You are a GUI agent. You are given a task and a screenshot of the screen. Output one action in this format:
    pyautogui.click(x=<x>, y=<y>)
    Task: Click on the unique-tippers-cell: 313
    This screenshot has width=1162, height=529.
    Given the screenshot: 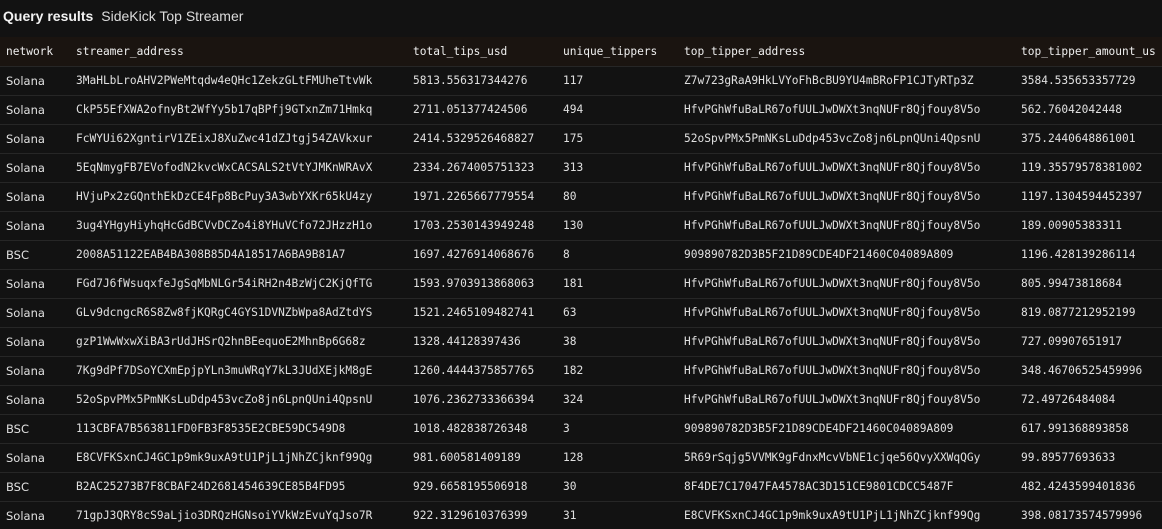 What is the action you would take?
    pyautogui.click(x=573, y=167)
    